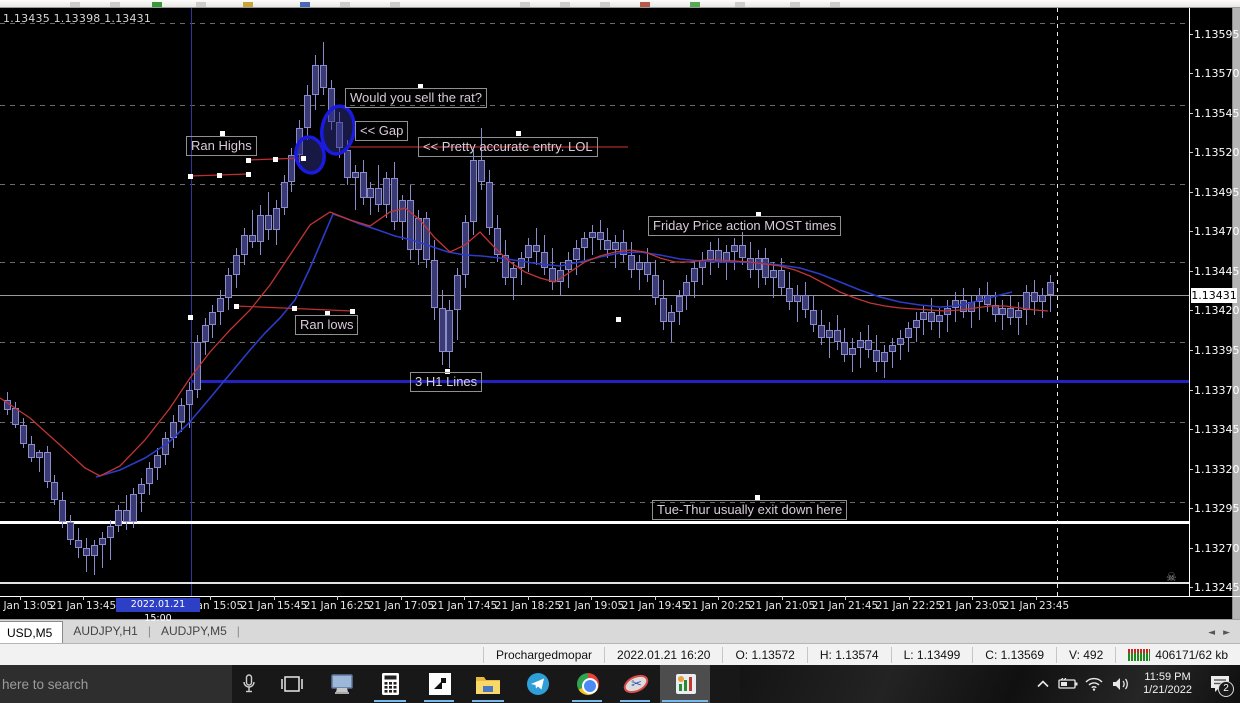  What do you see at coordinates (636, 684) in the screenshot?
I see `snipping-tool-icon: ✂` at bounding box center [636, 684].